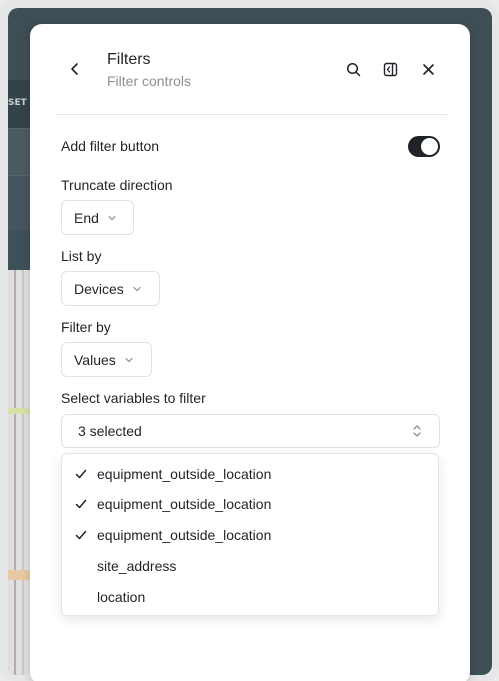 The height and width of the screenshot is (681, 499). I want to click on variable-option-label: site_address, so click(137, 566).